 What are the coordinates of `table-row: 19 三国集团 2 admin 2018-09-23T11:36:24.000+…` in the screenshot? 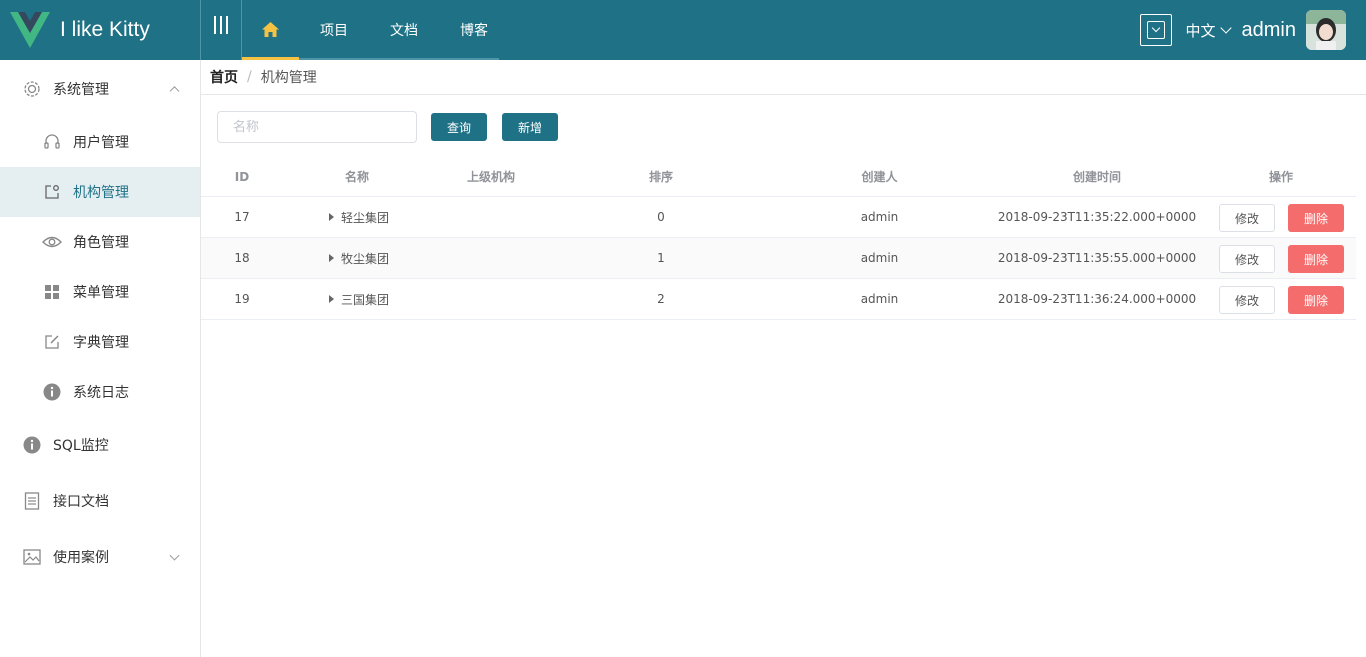 It's located at (778, 299).